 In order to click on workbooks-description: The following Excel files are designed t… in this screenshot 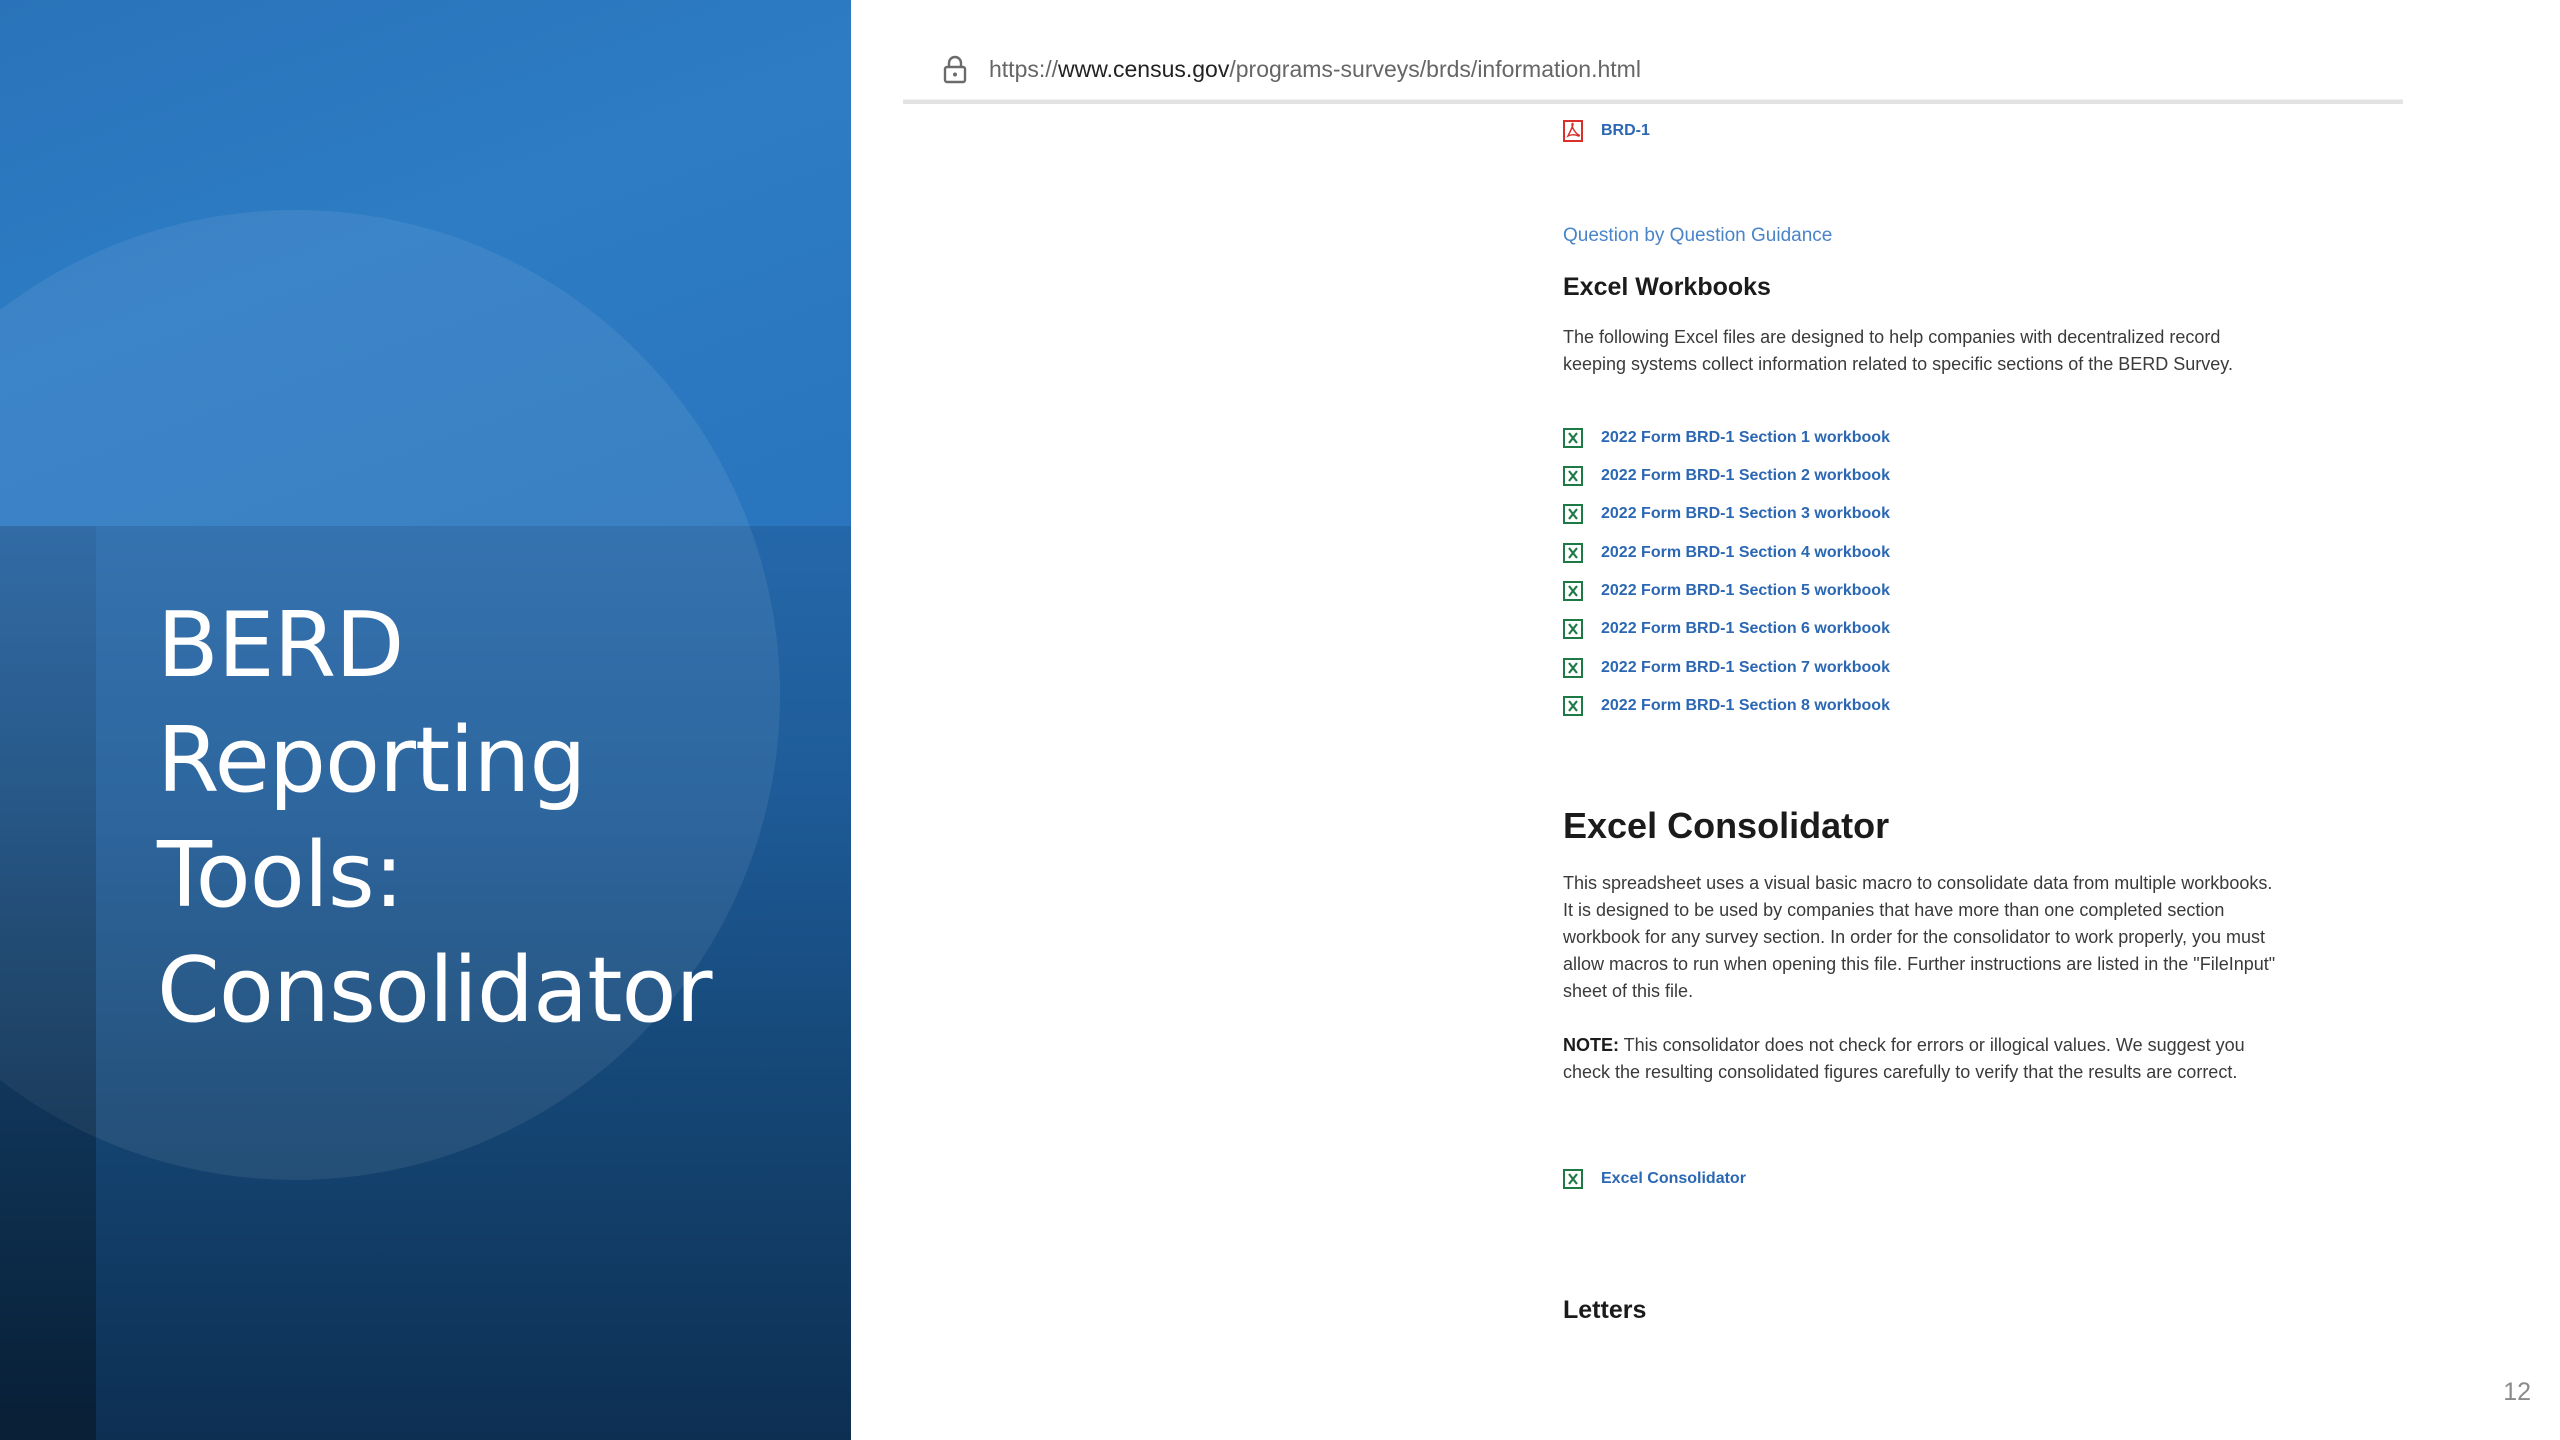, I will do `click(1898, 350)`.